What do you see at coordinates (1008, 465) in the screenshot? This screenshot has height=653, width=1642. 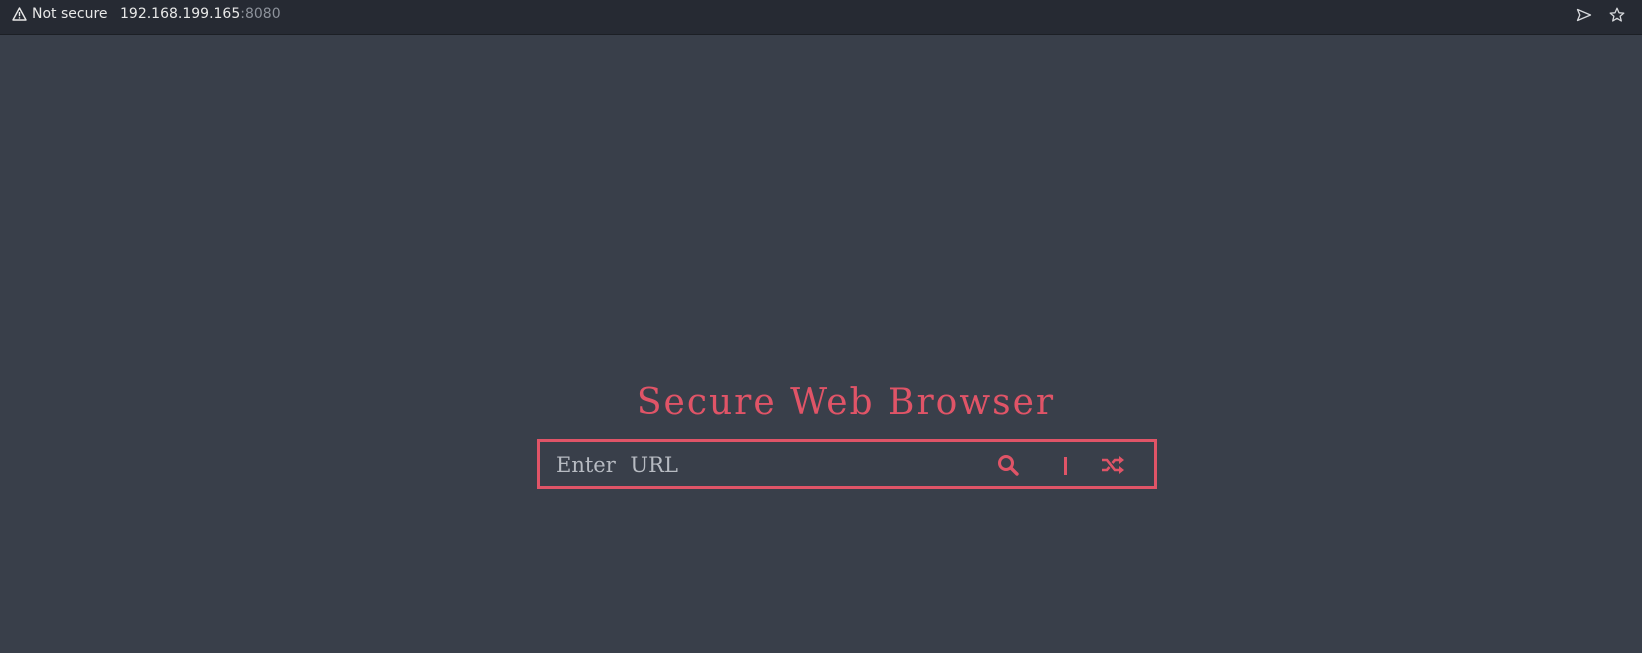 I see `search-icon` at bounding box center [1008, 465].